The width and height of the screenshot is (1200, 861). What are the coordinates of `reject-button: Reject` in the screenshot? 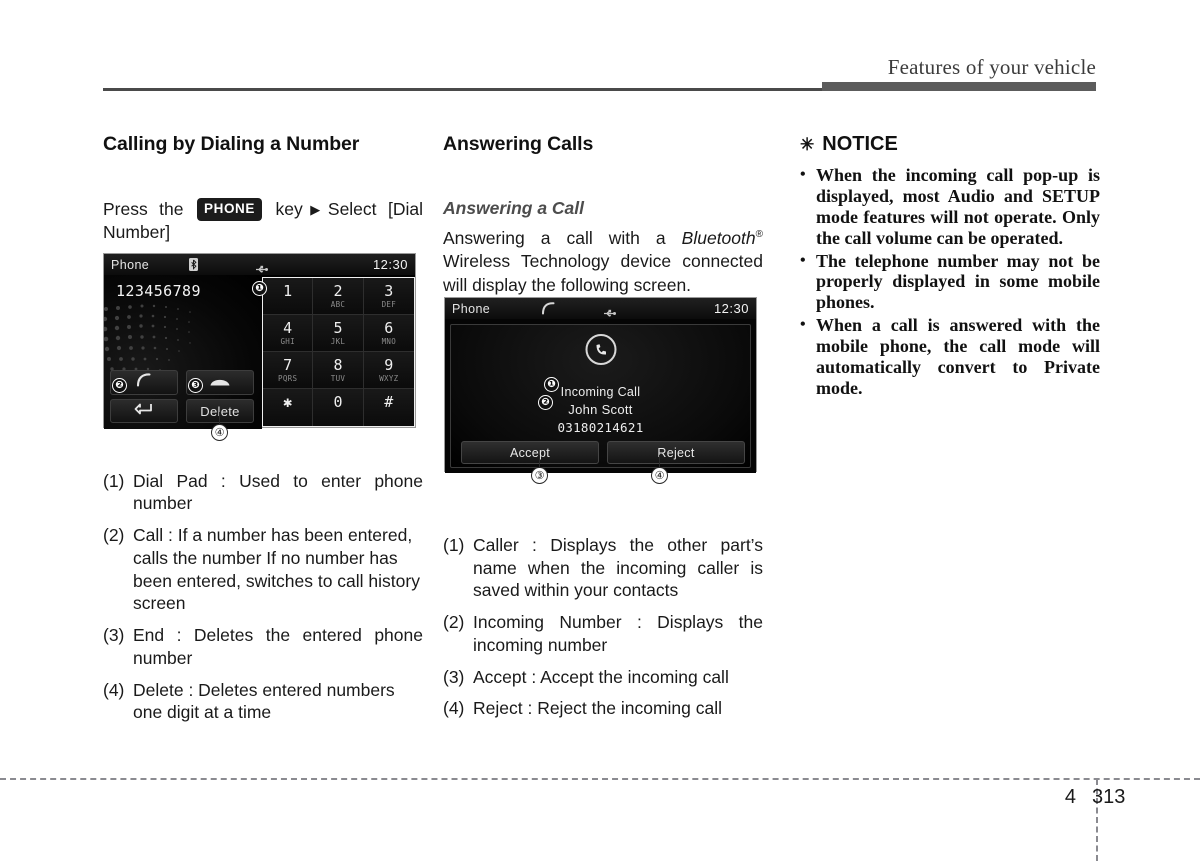 It's located at (676, 452).